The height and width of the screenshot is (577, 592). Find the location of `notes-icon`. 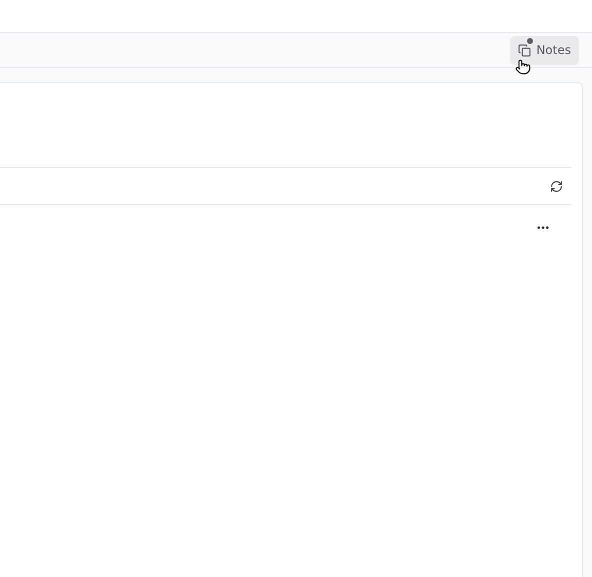

notes-icon is located at coordinates (525, 50).